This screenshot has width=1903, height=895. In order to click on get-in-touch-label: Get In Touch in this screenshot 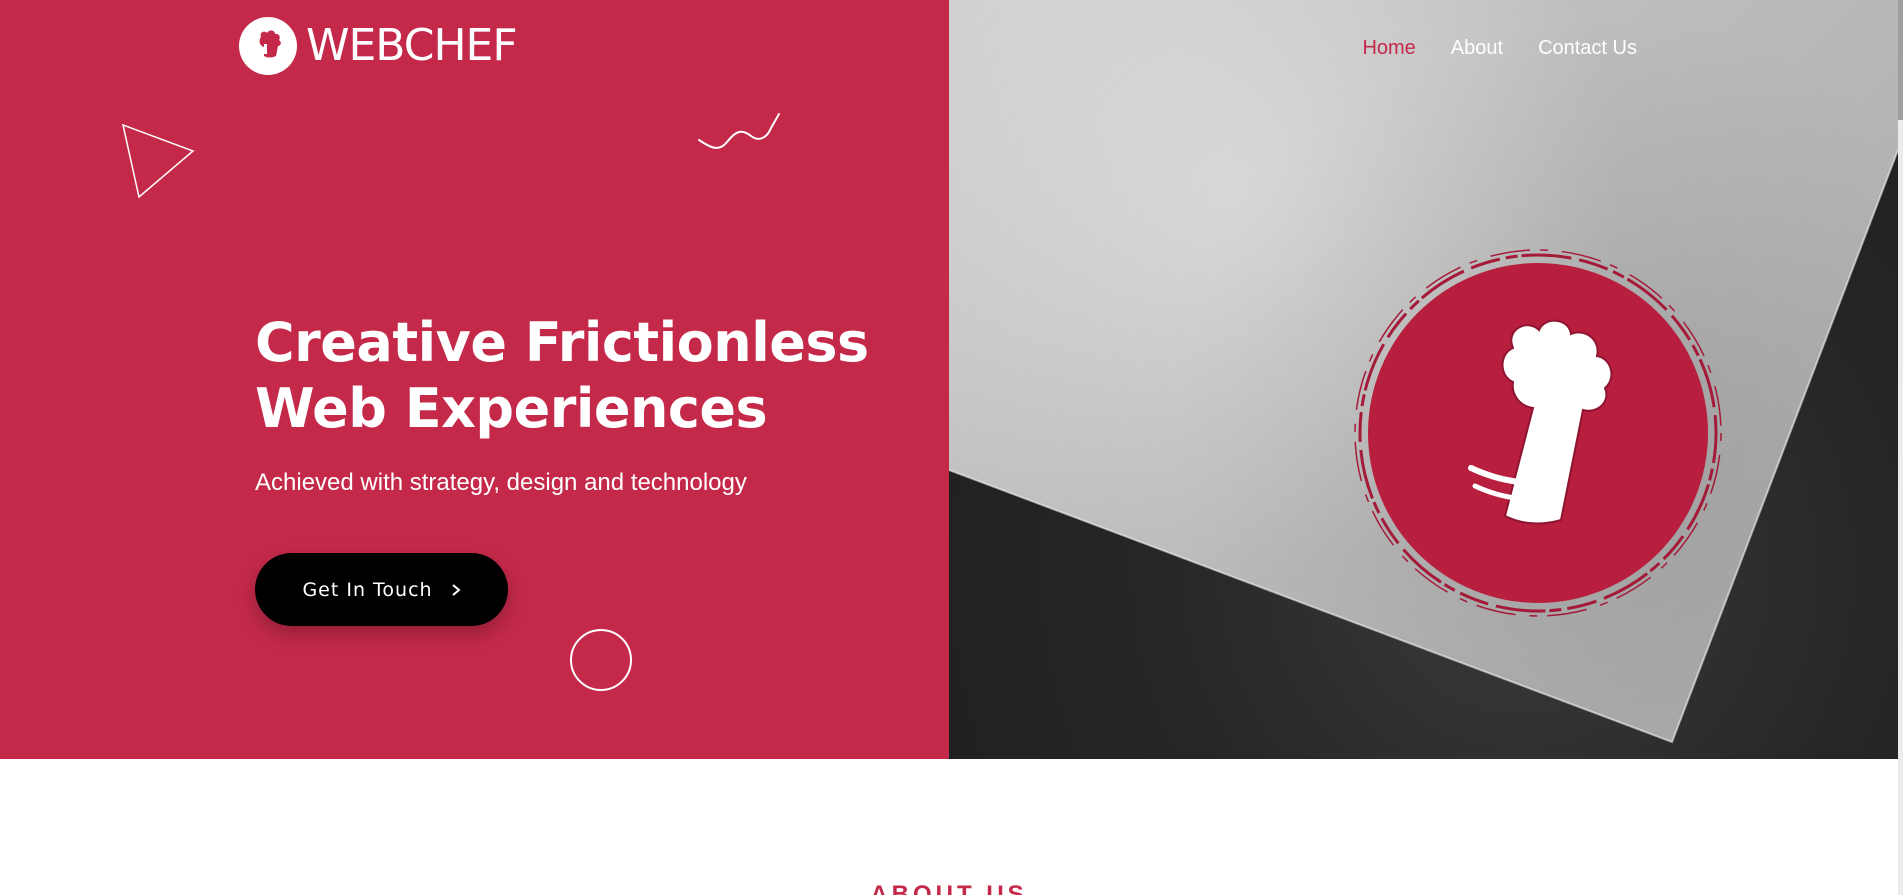, I will do `click(367, 589)`.